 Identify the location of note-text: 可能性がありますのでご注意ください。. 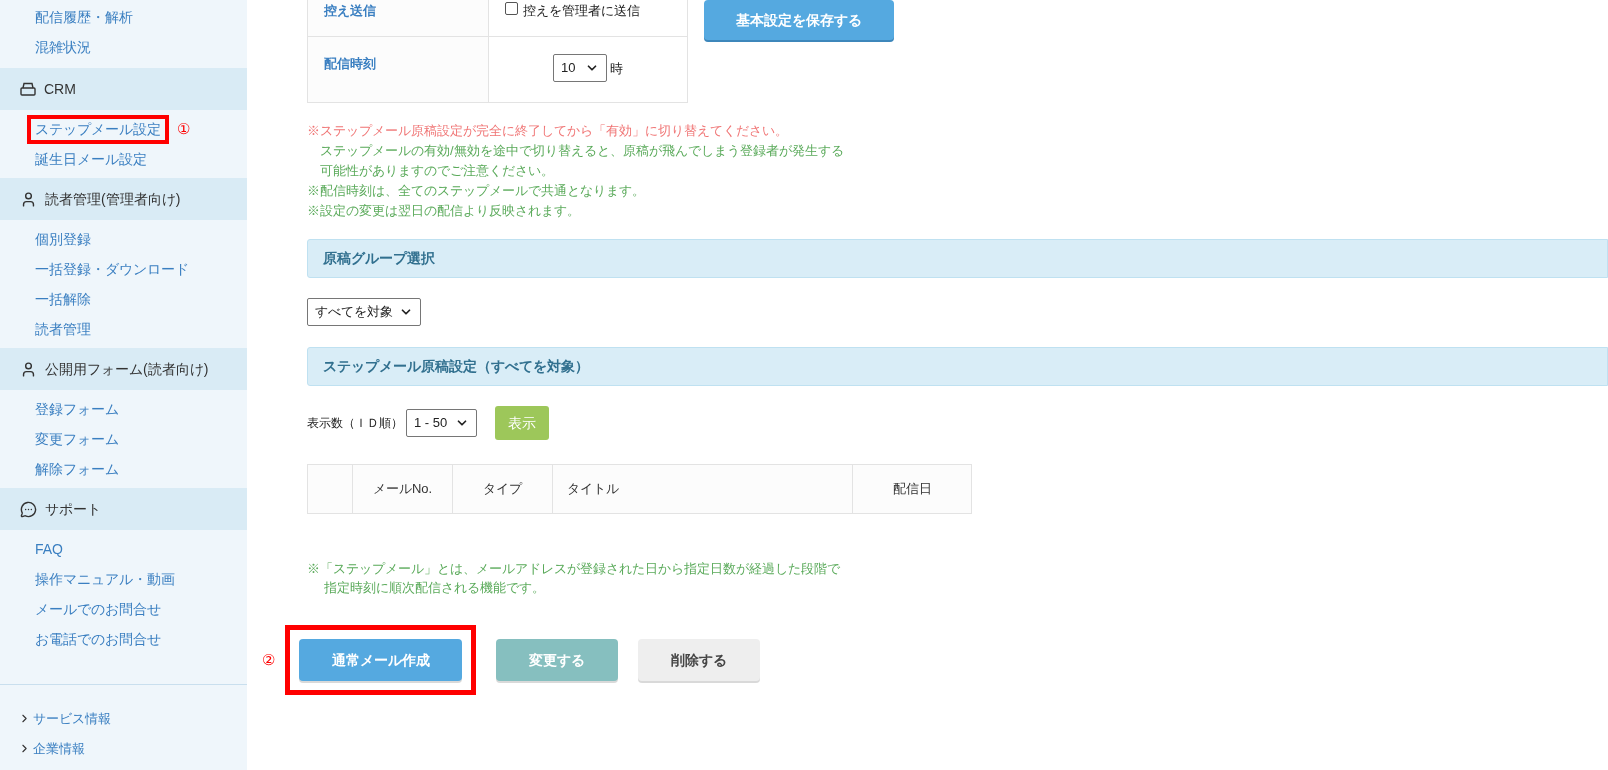
(437, 171).